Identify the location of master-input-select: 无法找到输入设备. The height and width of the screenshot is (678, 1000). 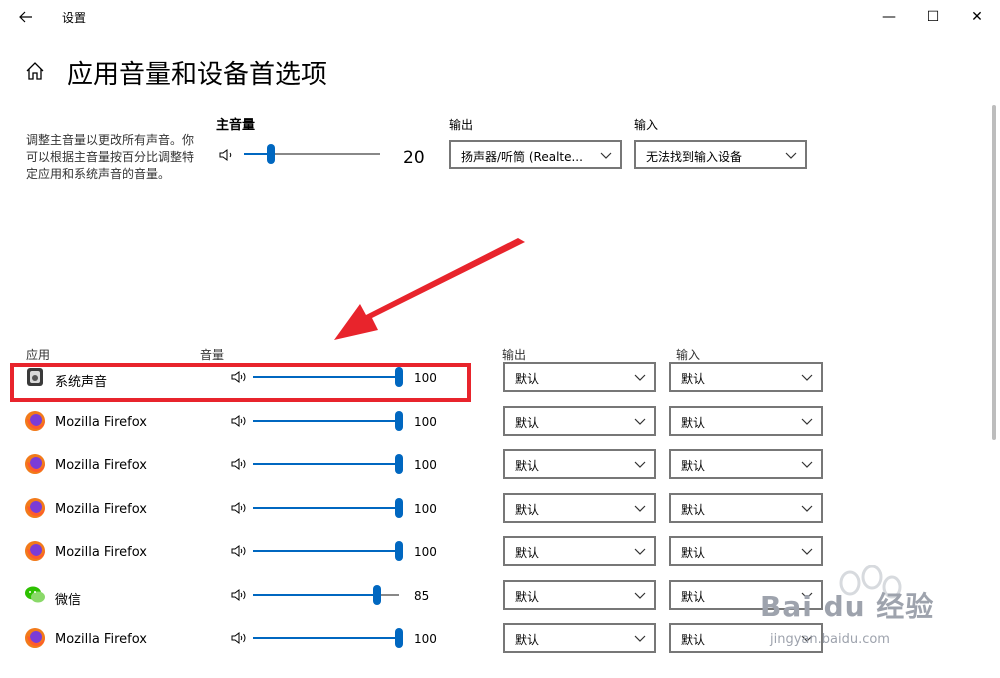
(720, 154).